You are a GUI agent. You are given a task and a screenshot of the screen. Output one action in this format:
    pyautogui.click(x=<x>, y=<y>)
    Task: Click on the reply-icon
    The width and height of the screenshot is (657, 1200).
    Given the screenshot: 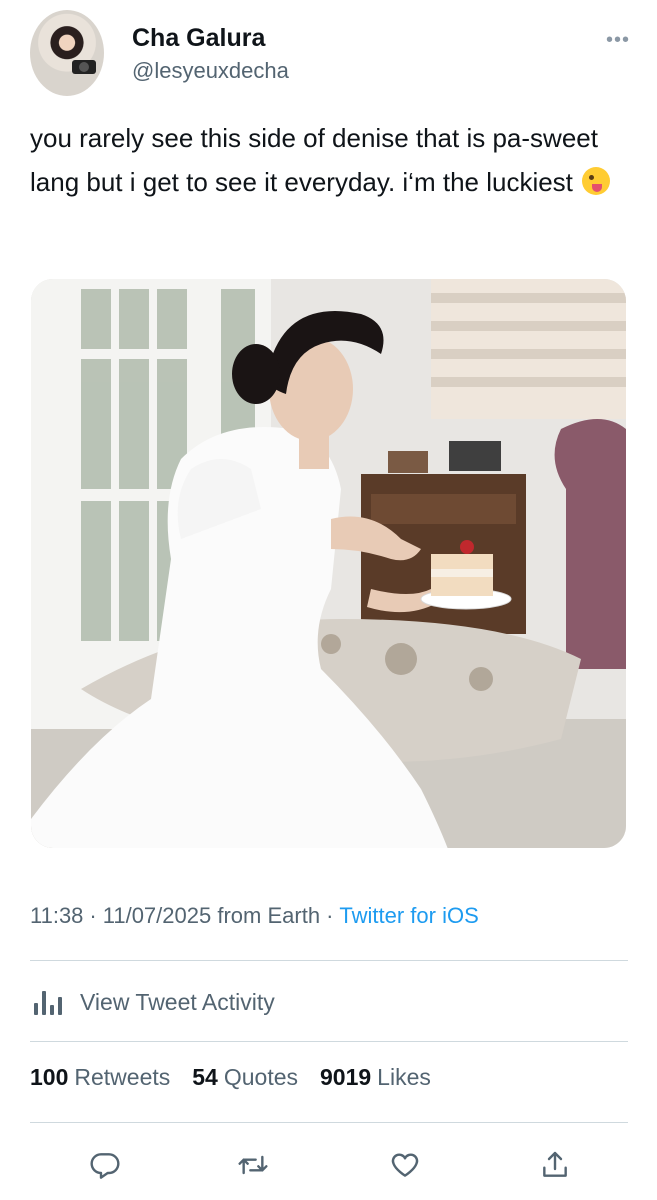 What is the action you would take?
    pyautogui.click(x=105, y=1166)
    